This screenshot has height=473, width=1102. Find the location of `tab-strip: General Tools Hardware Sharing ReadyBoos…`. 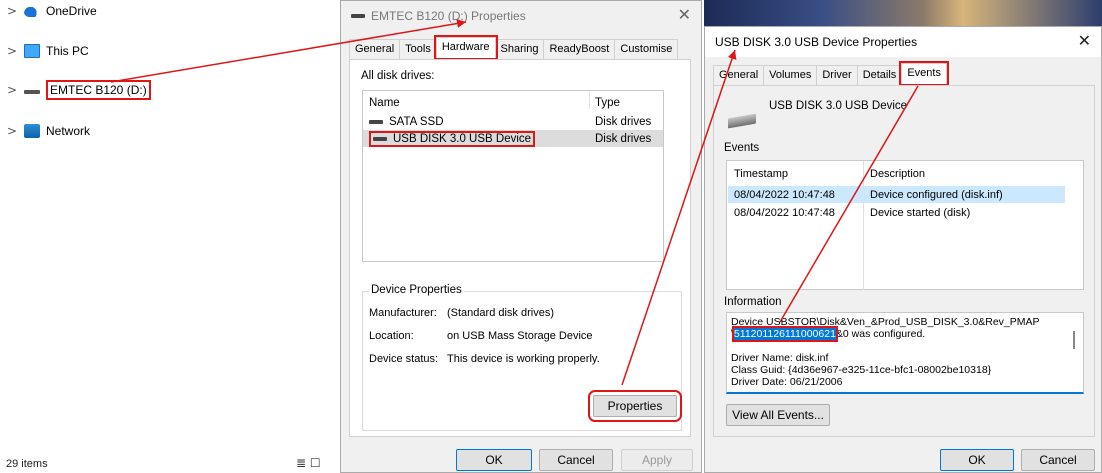

tab-strip: General Tools Hardware Sharing ReadyBoos… is located at coordinates (514, 47).